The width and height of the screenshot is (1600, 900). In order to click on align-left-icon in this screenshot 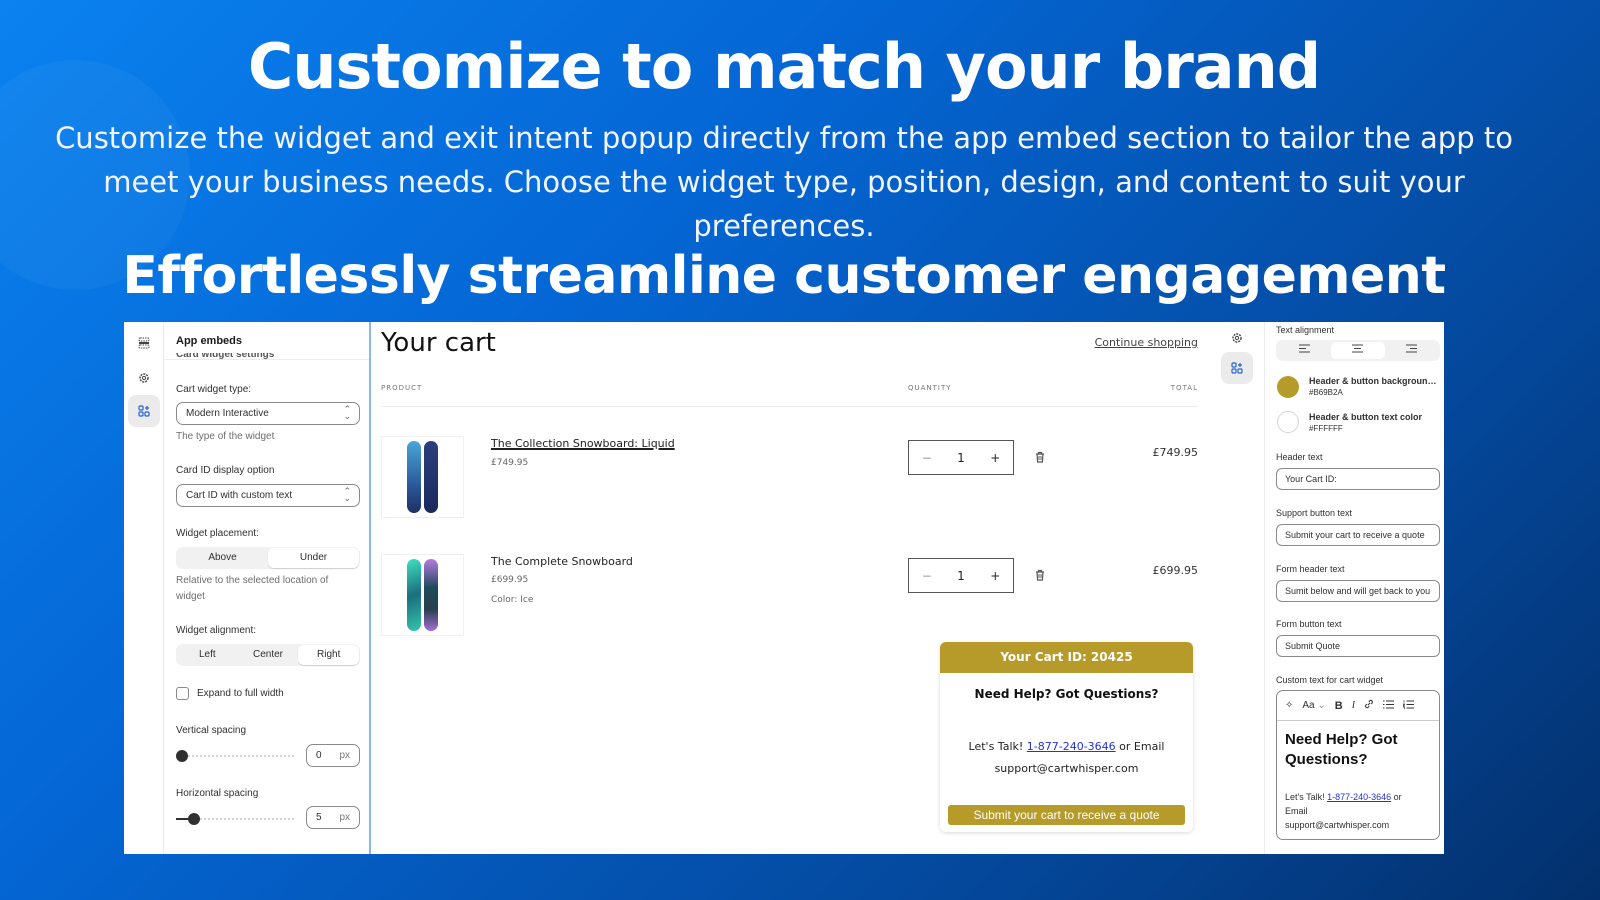, I will do `click(1304, 350)`.